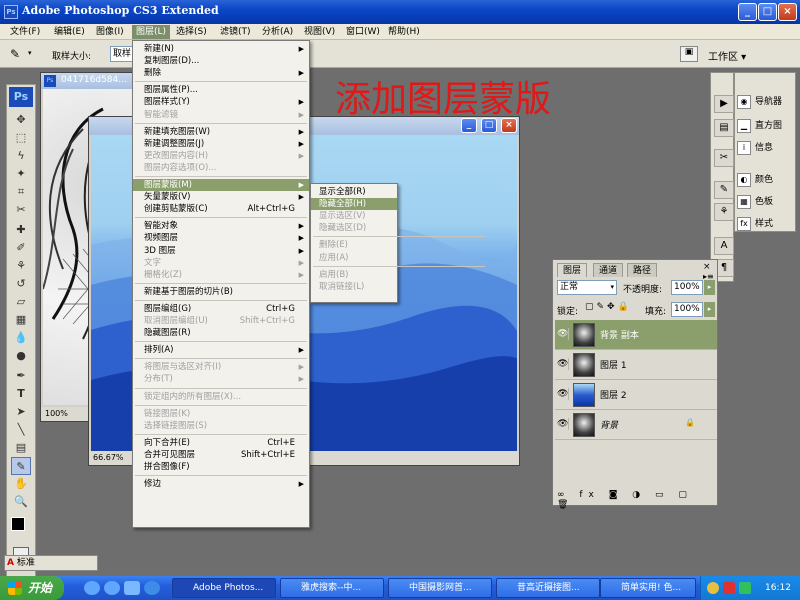 The width and height of the screenshot is (800, 600). What do you see at coordinates (636, 395) in the screenshot?
I see `layer-row-layer-2: 👁 图层 2` at bounding box center [636, 395].